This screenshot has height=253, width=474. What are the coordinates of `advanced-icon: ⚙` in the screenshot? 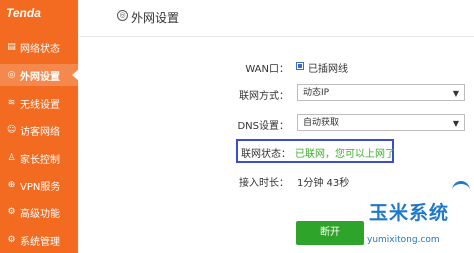 It's located at (11, 211).